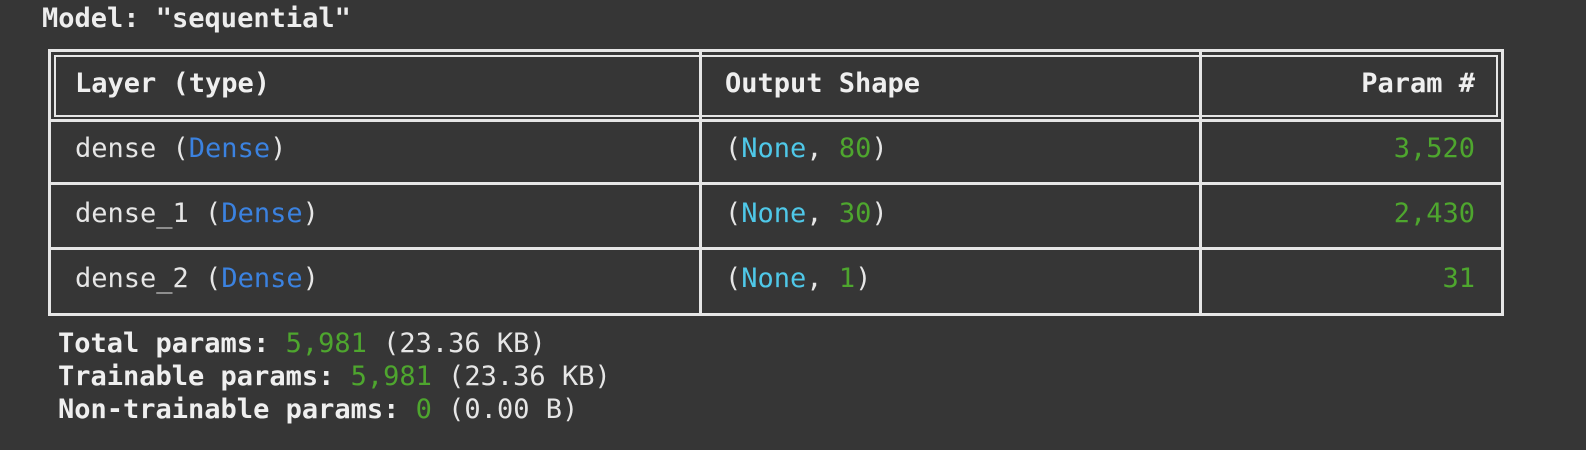 This screenshot has width=1586, height=450. Describe the element at coordinates (197, 278) in the screenshot. I see `table-row-layer: dense_2 (Dense)` at that location.